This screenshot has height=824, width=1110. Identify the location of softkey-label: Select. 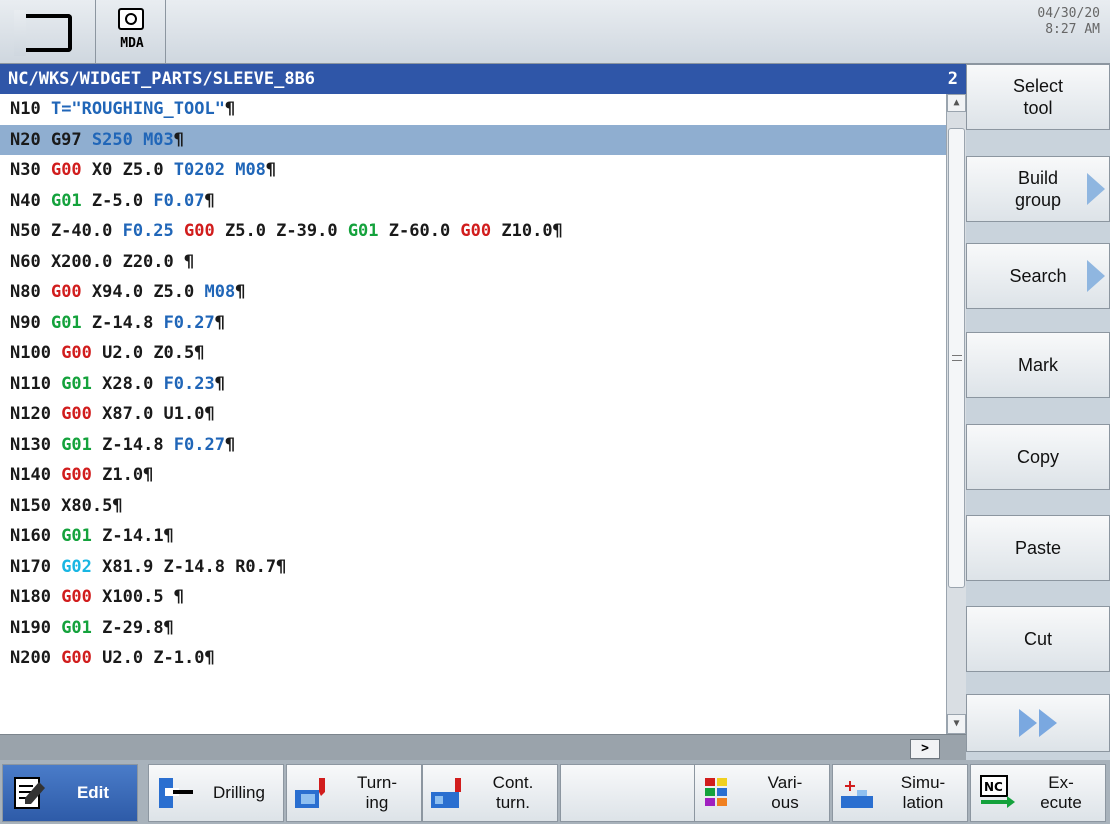
(1038, 86).